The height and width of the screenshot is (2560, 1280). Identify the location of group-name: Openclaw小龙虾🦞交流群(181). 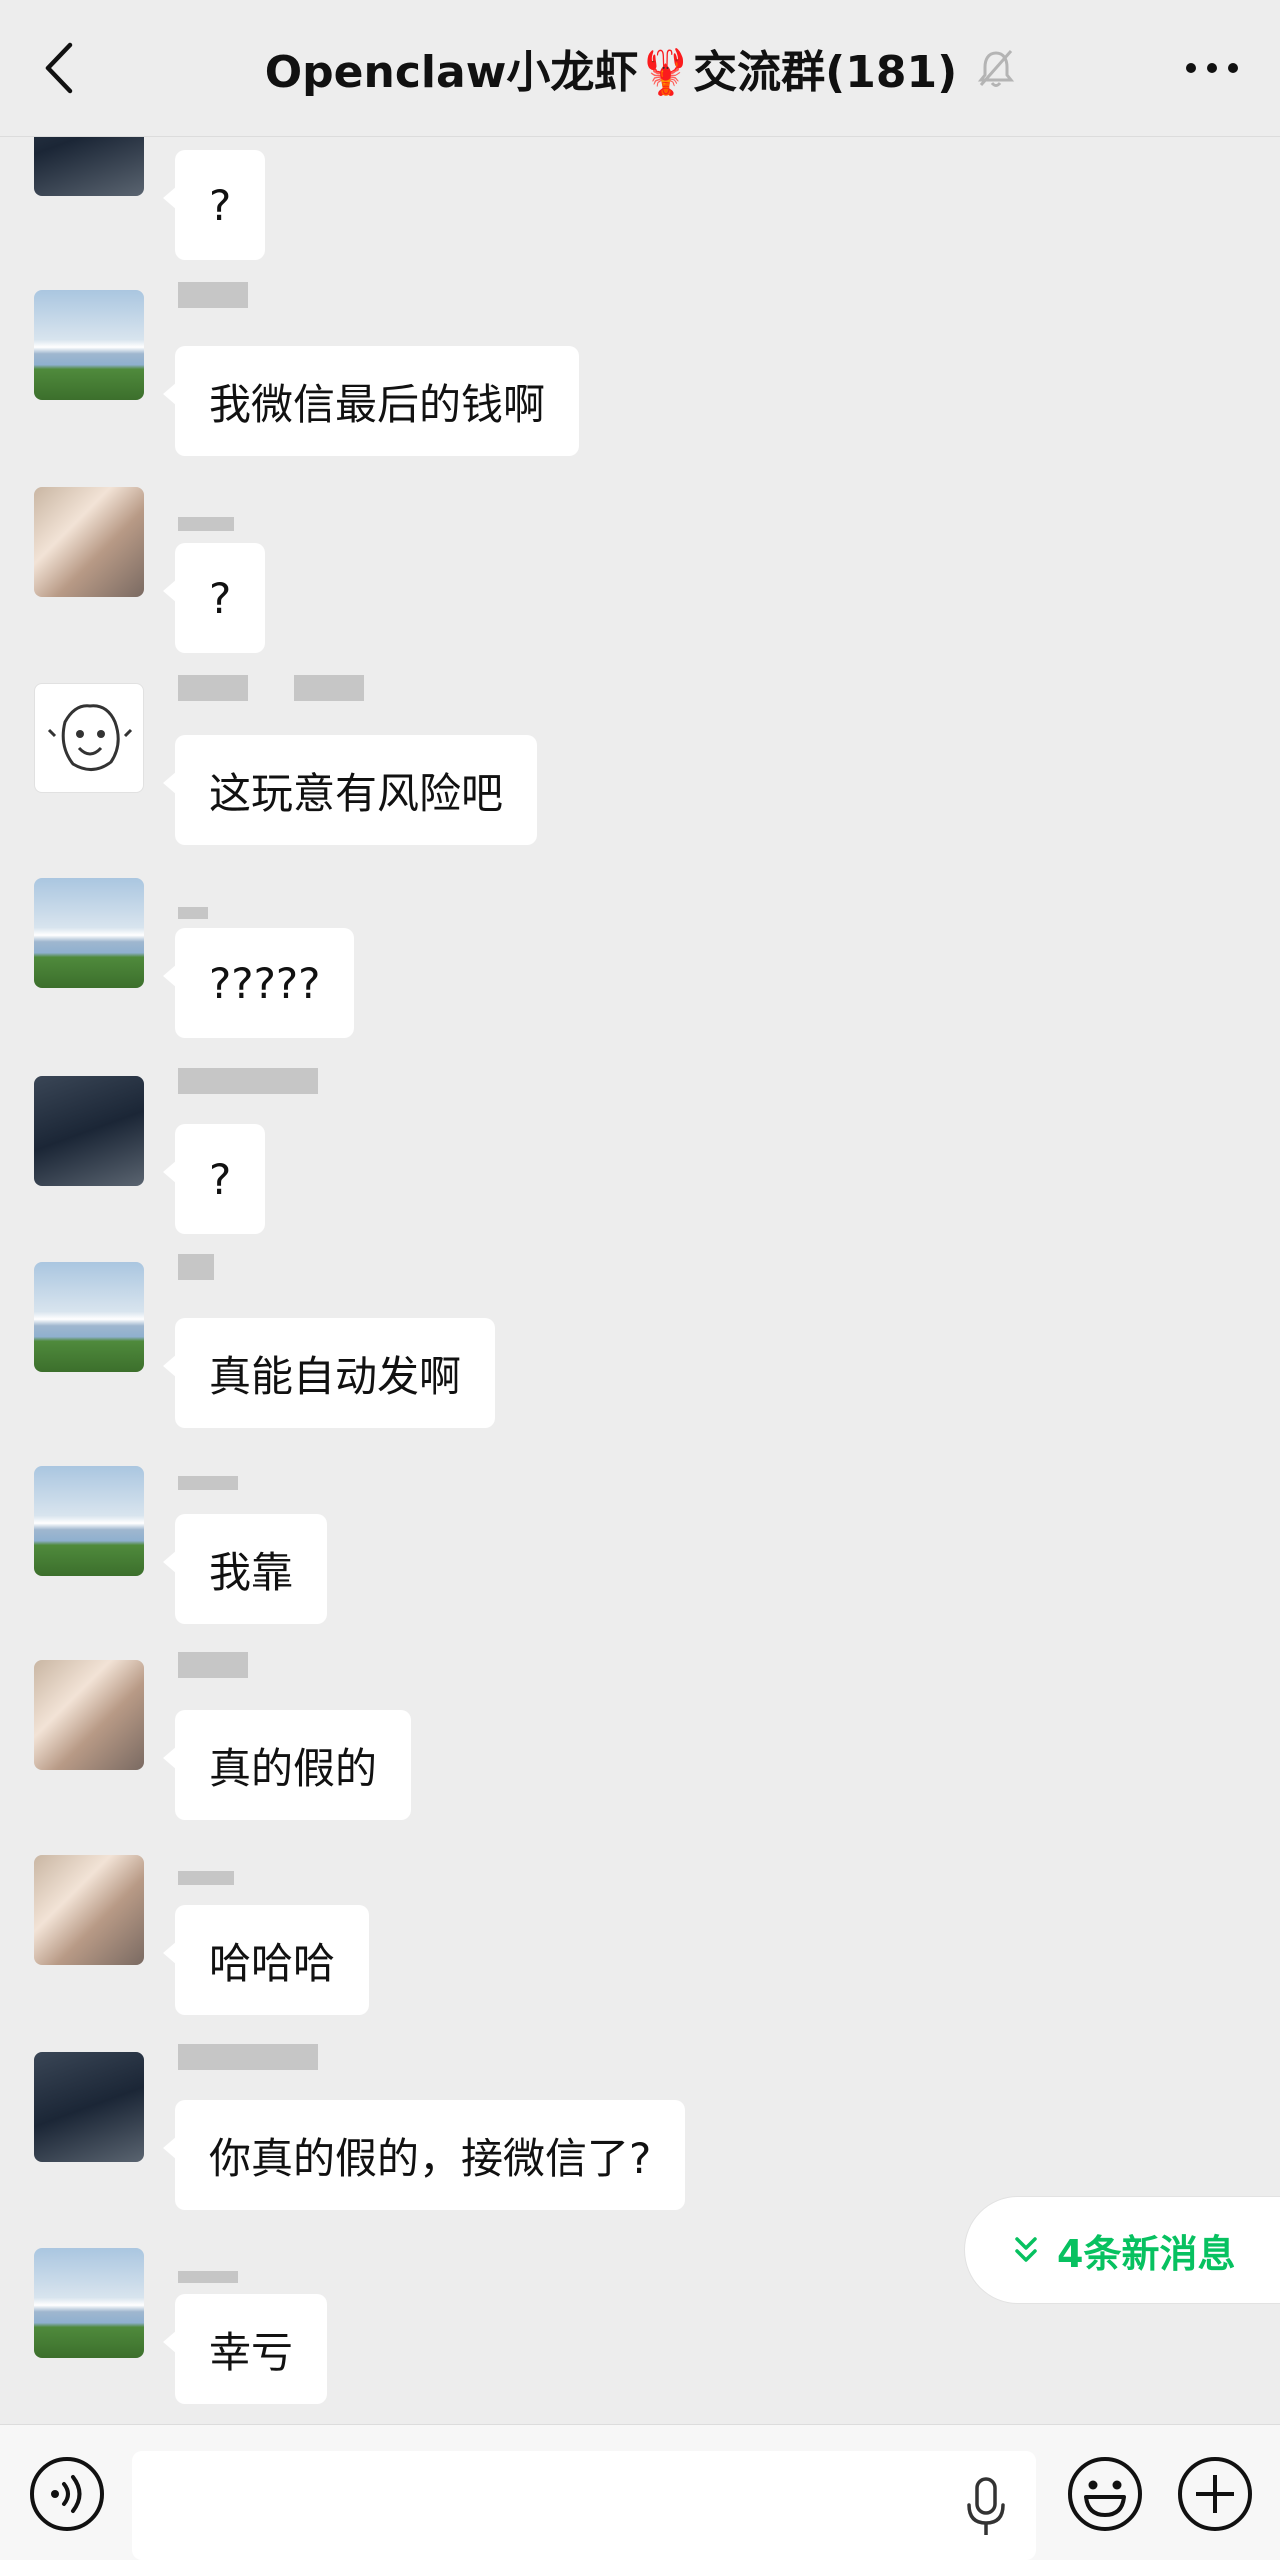
(611, 72).